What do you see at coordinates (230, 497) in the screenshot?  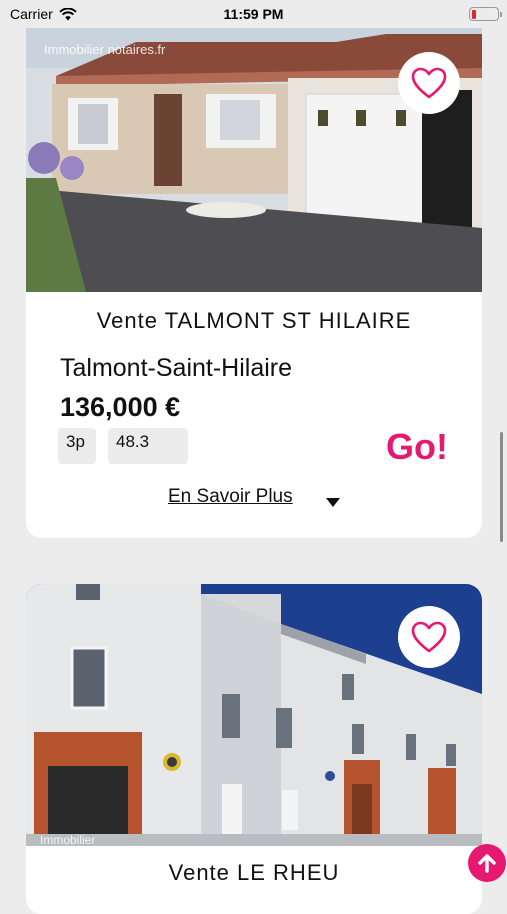 I see `more-info-link: En Savoir Plus` at bounding box center [230, 497].